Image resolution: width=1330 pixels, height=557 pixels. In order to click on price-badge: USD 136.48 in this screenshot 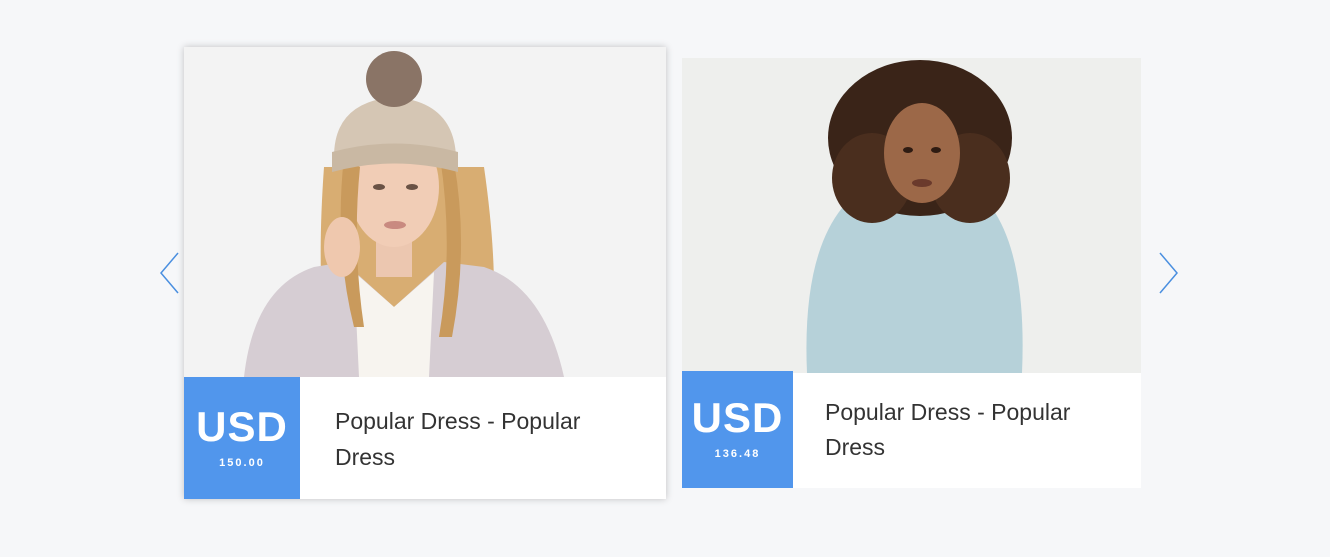, I will do `click(737, 429)`.